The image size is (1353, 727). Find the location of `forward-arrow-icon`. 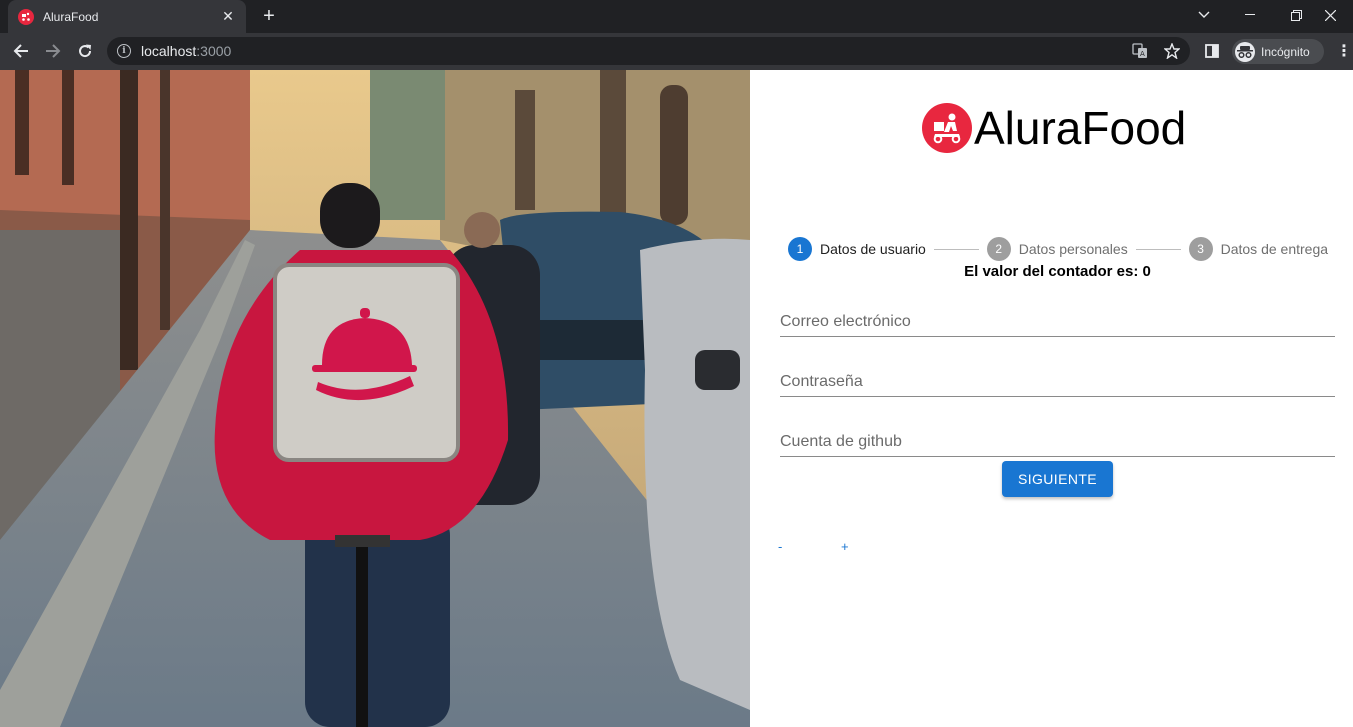

forward-arrow-icon is located at coordinates (53, 51).